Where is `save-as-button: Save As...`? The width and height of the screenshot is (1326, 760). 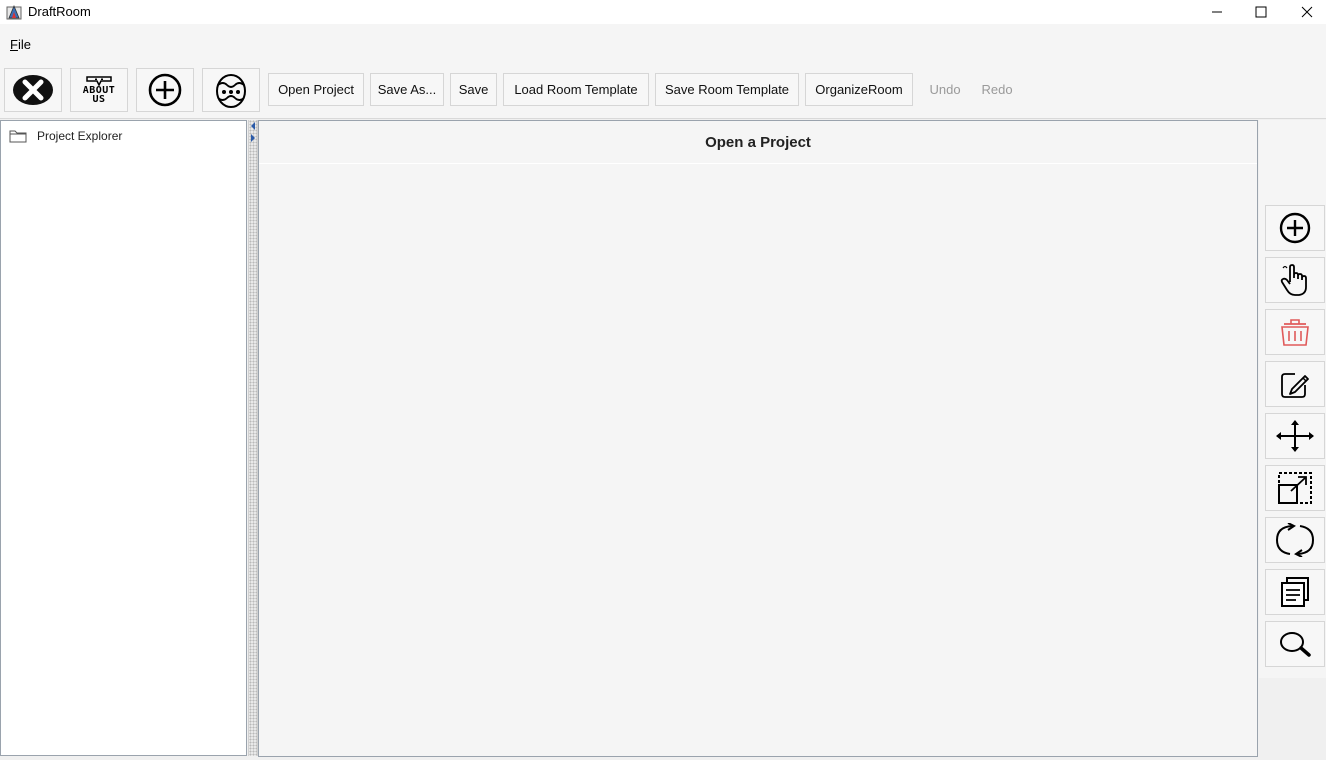
save-as-button: Save As... is located at coordinates (407, 89).